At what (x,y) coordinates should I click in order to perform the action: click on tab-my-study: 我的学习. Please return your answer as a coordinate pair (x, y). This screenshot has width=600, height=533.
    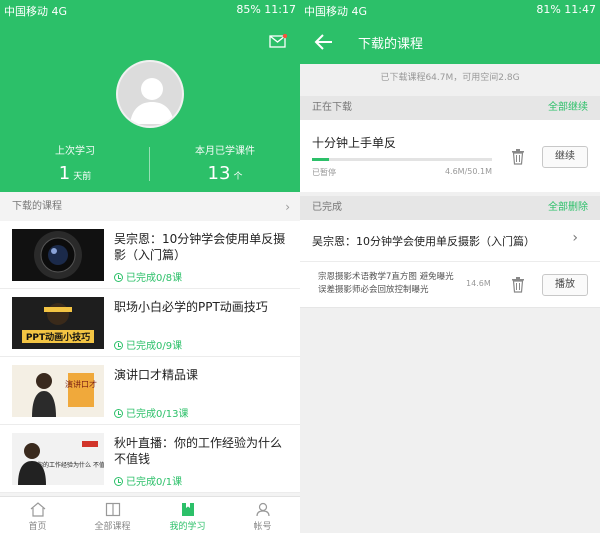
    Looking at the image, I should click on (187, 515).